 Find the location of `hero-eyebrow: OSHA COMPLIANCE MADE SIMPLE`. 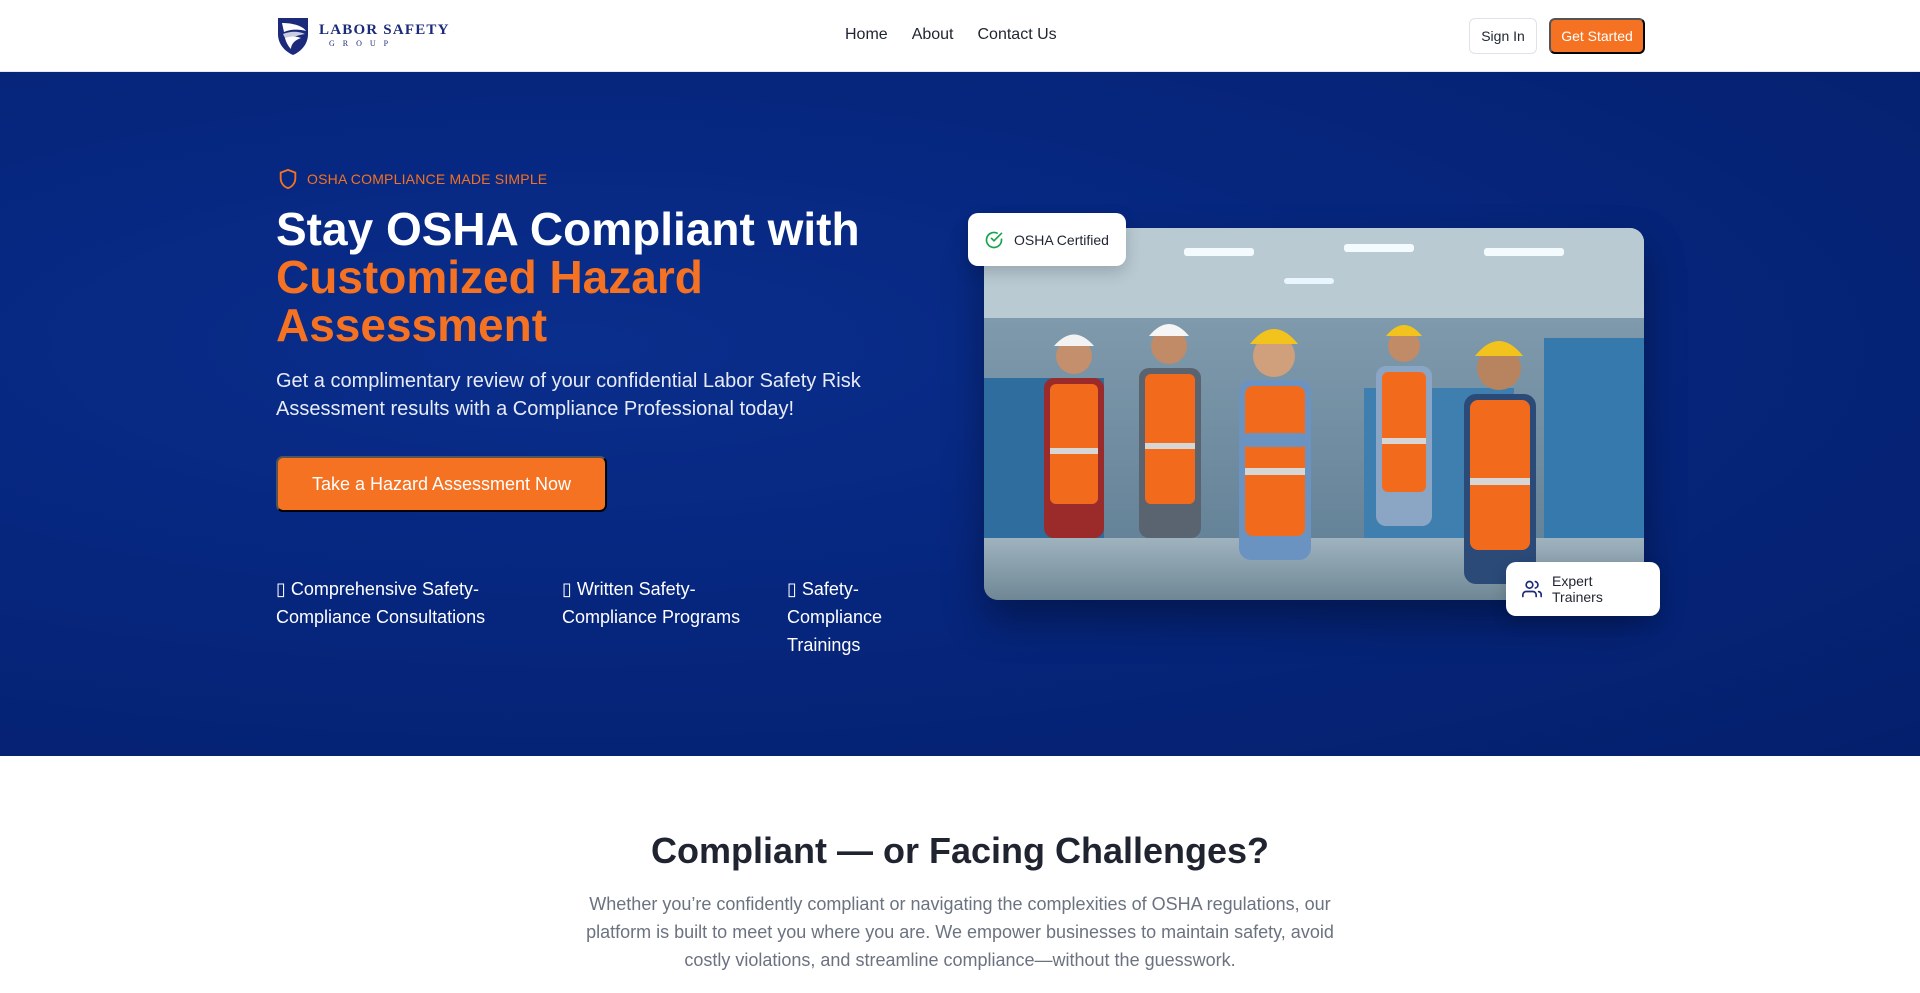

hero-eyebrow: OSHA COMPLIANCE MADE SIMPLE is located at coordinates (412, 179).